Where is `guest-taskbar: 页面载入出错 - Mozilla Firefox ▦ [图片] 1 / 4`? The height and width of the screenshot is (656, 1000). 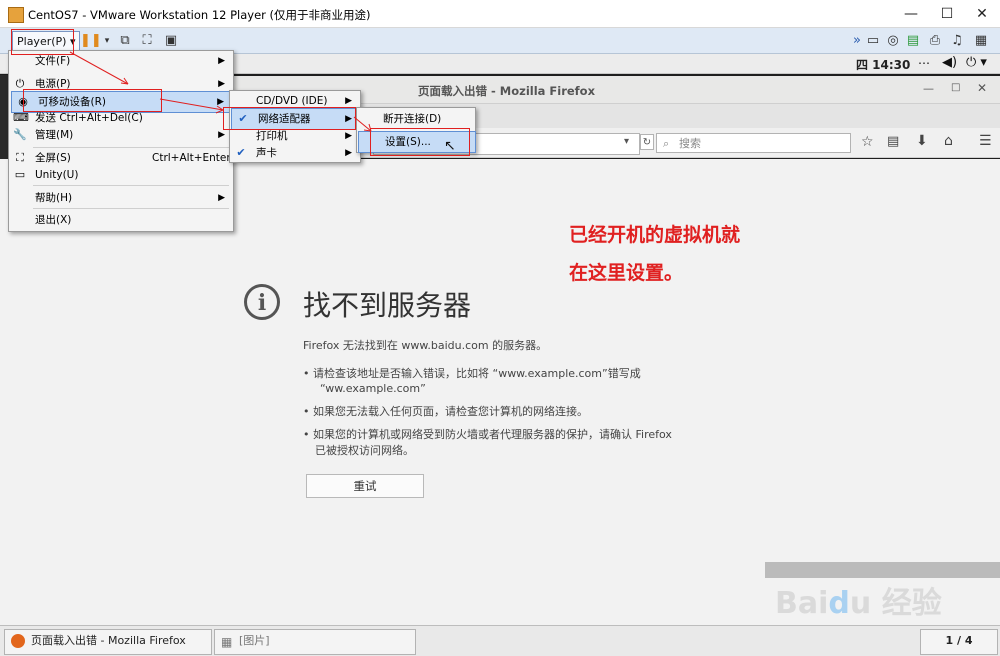
guest-taskbar: 页面载入出错 - Mozilla Firefox ▦ [图片] 1 / 4 is located at coordinates (500, 640).